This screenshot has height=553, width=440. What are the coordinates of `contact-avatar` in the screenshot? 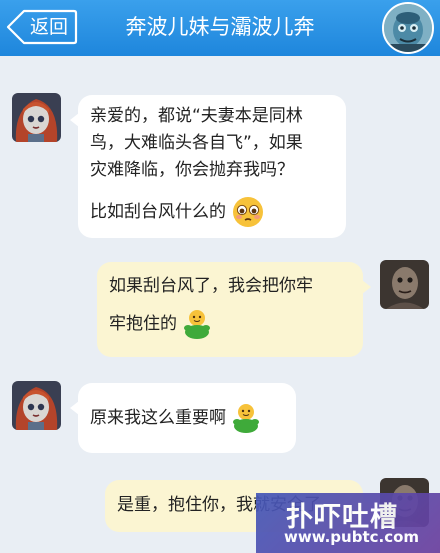 It's located at (408, 28).